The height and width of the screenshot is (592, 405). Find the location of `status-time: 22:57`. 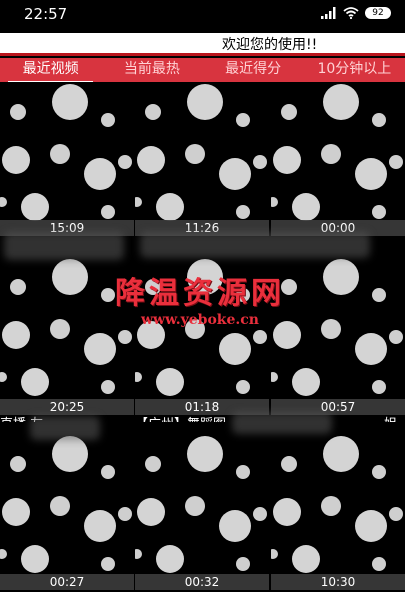

status-time: 22:57 is located at coordinates (46, 14).